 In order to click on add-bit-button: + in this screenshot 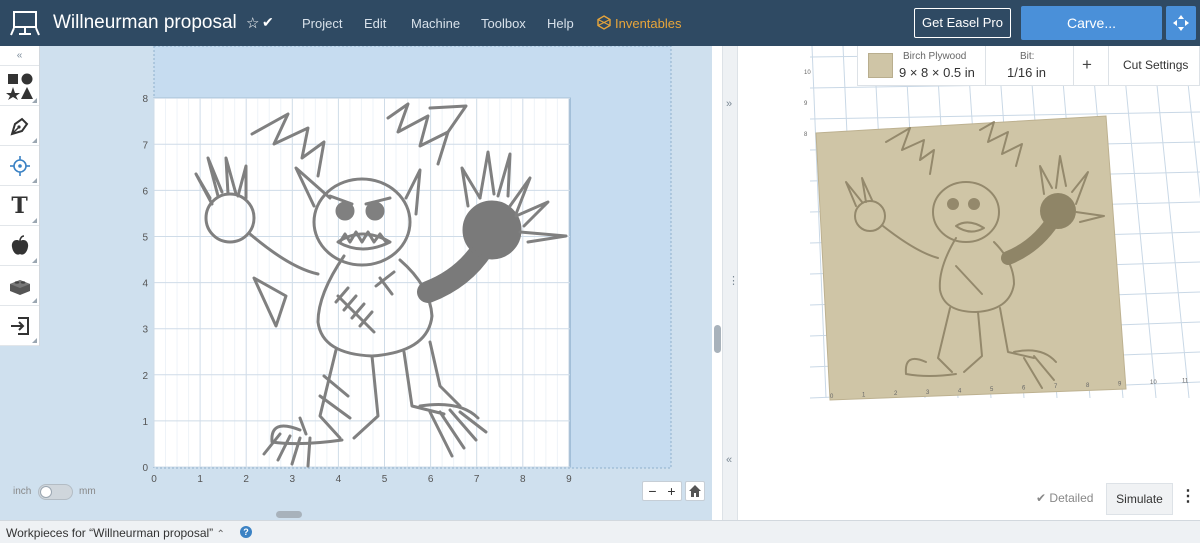, I will do `click(1087, 65)`.